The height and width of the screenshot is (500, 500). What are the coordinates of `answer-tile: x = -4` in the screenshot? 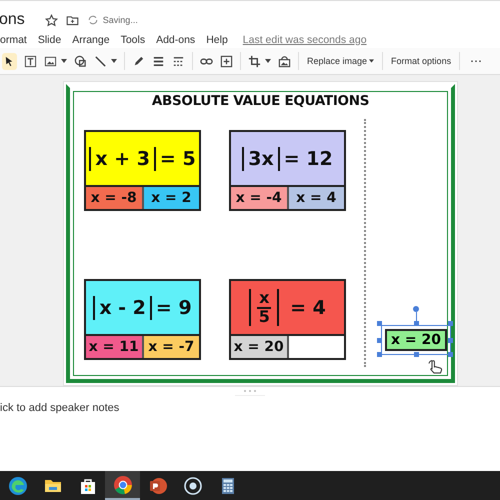 It's located at (259, 198).